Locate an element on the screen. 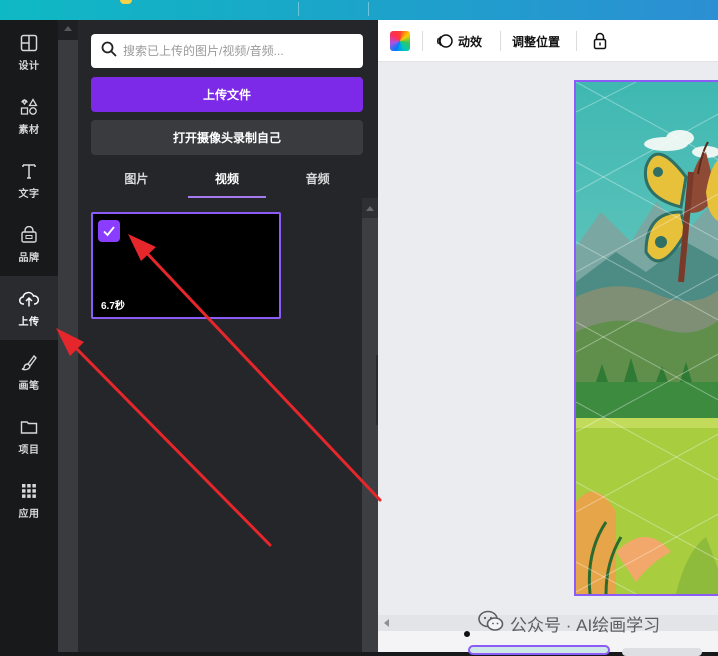 The image size is (718, 656). sidebar-rail: 设计 素材 文字 品牌 上传 画笔 项目 应用 is located at coordinates (29, 336).